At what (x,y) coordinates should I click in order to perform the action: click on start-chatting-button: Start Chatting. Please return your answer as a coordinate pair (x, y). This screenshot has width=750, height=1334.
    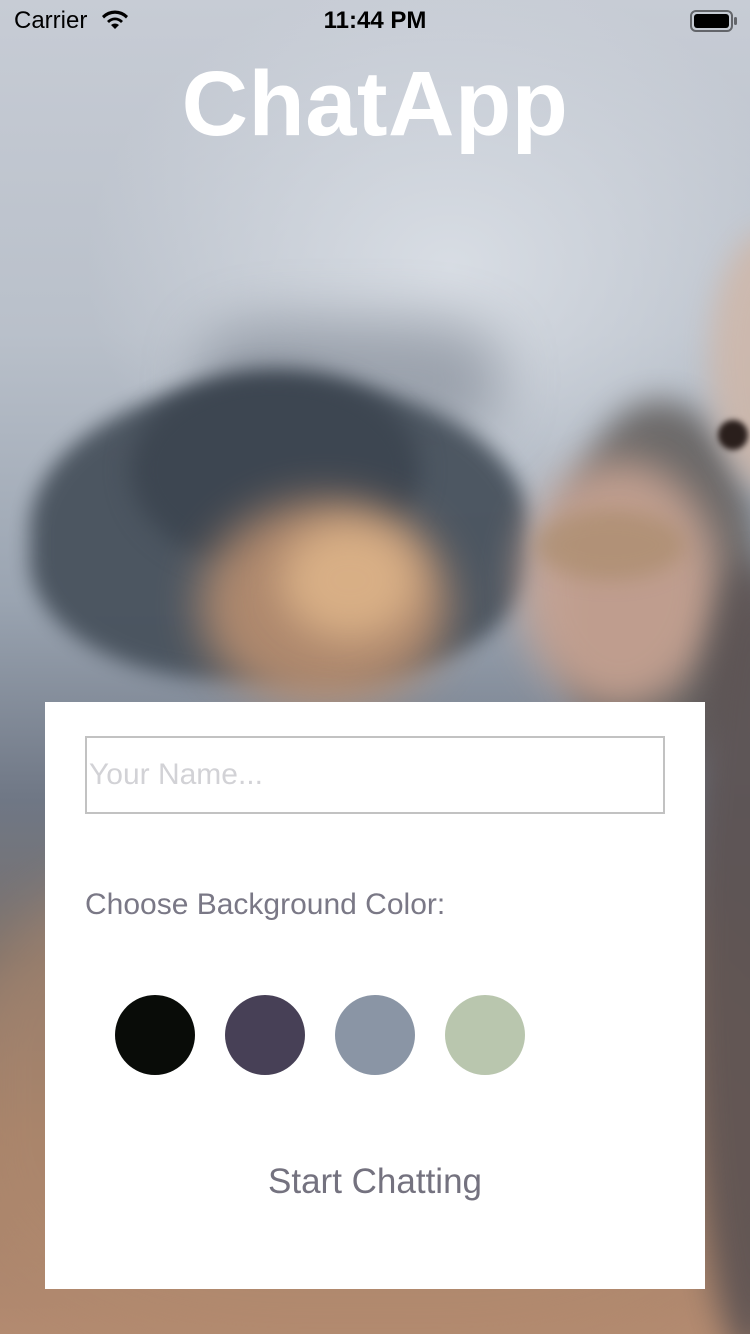
    Looking at the image, I should click on (375, 1182).